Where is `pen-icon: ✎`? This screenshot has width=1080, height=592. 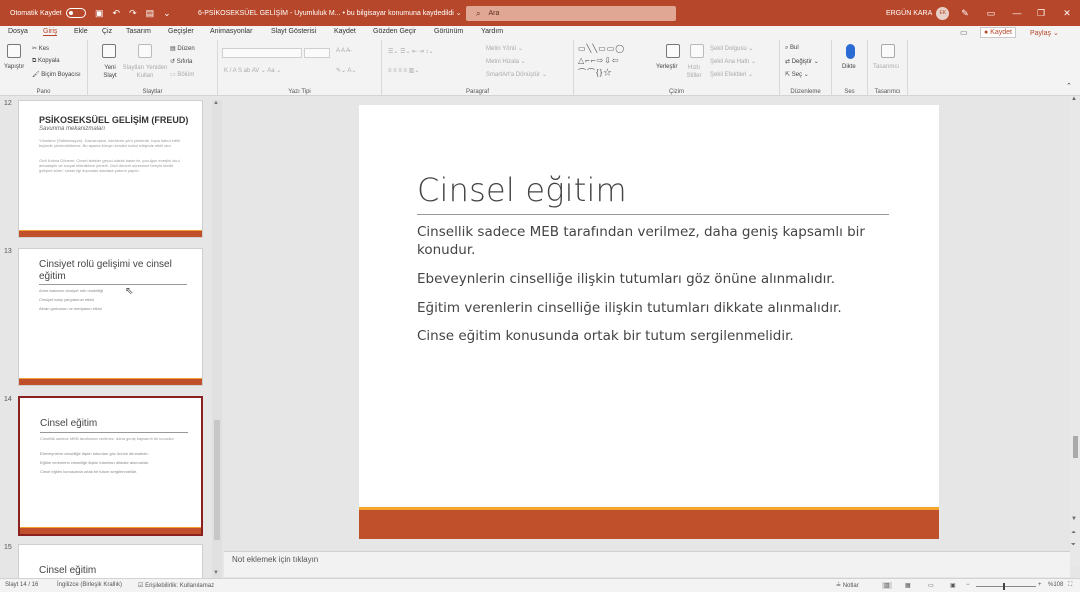
pen-icon: ✎ is located at coordinates (965, 13).